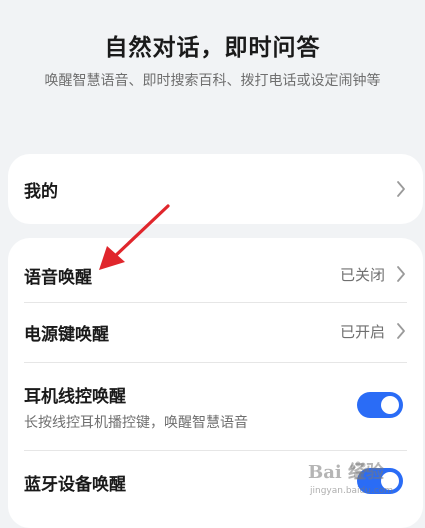 Image resolution: width=425 pixels, height=528 pixels. I want to click on power-key-wake-status: 已开启, so click(362, 332).